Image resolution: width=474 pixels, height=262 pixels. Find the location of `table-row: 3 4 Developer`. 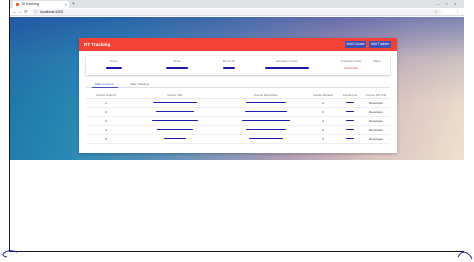

table-row: 3 4 Developer is located at coordinates (238, 121).